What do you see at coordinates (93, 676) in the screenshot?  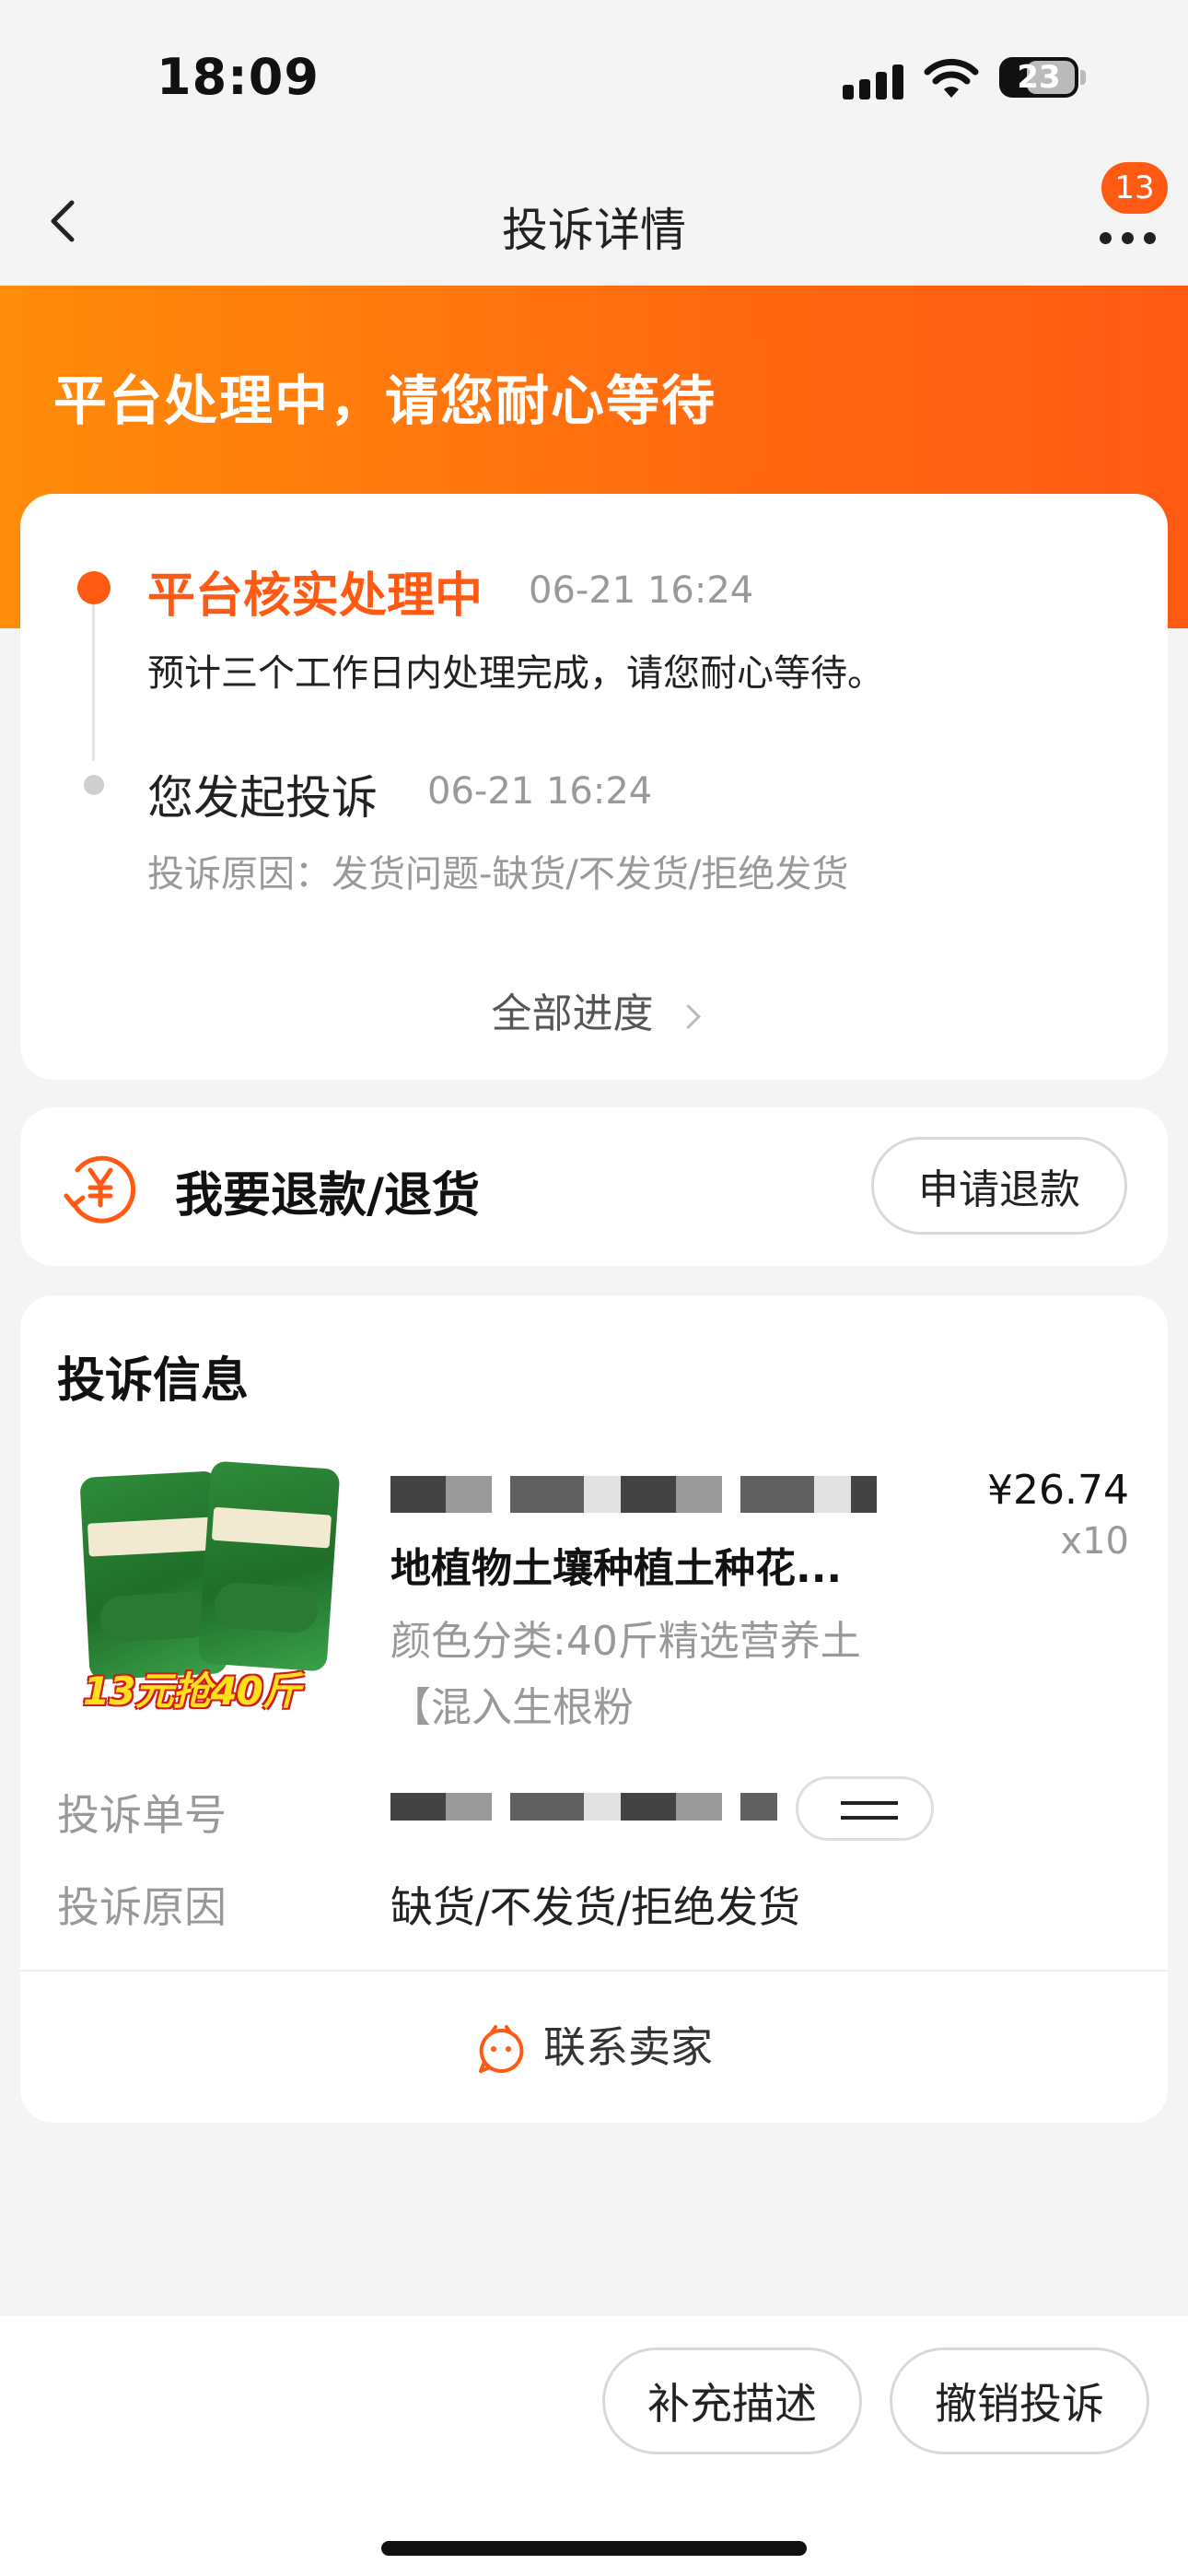 I see `timeline-line` at bounding box center [93, 676].